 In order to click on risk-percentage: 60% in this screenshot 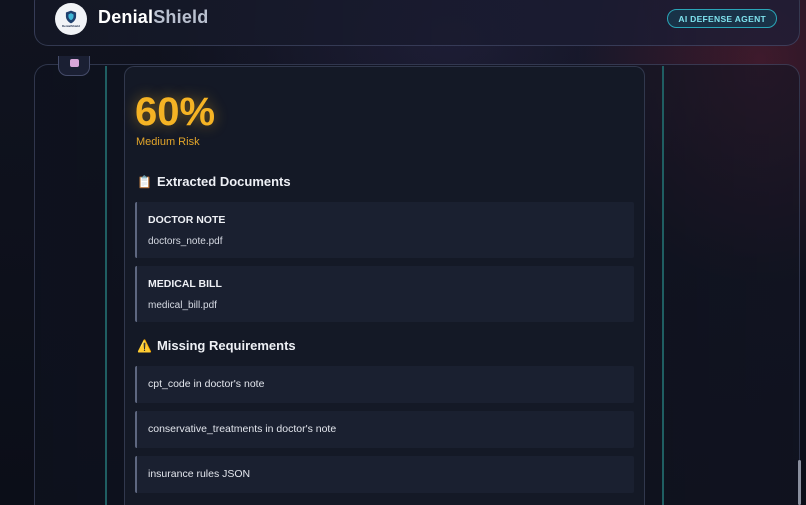, I will do `click(175, 112)`.